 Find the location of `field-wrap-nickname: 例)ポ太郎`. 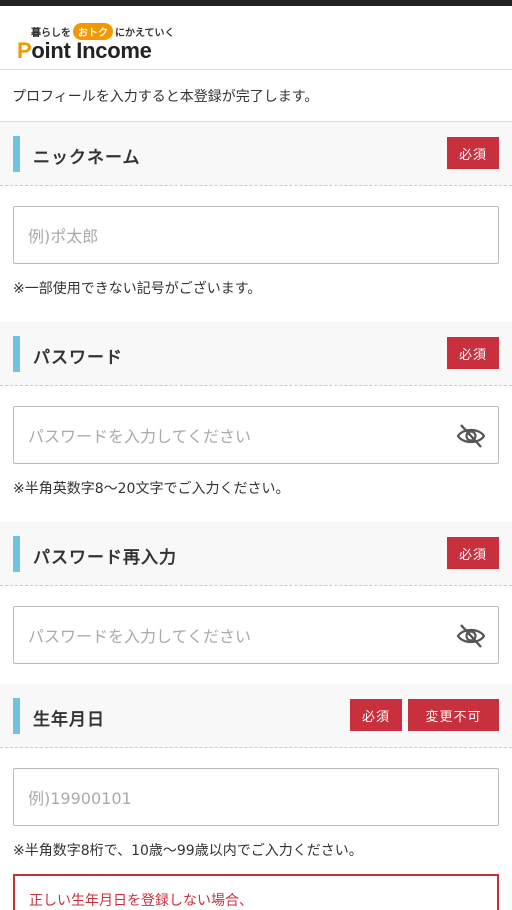

field-wrap-nickname: 例)ポ太郎 is located at coordinates (256, 225).